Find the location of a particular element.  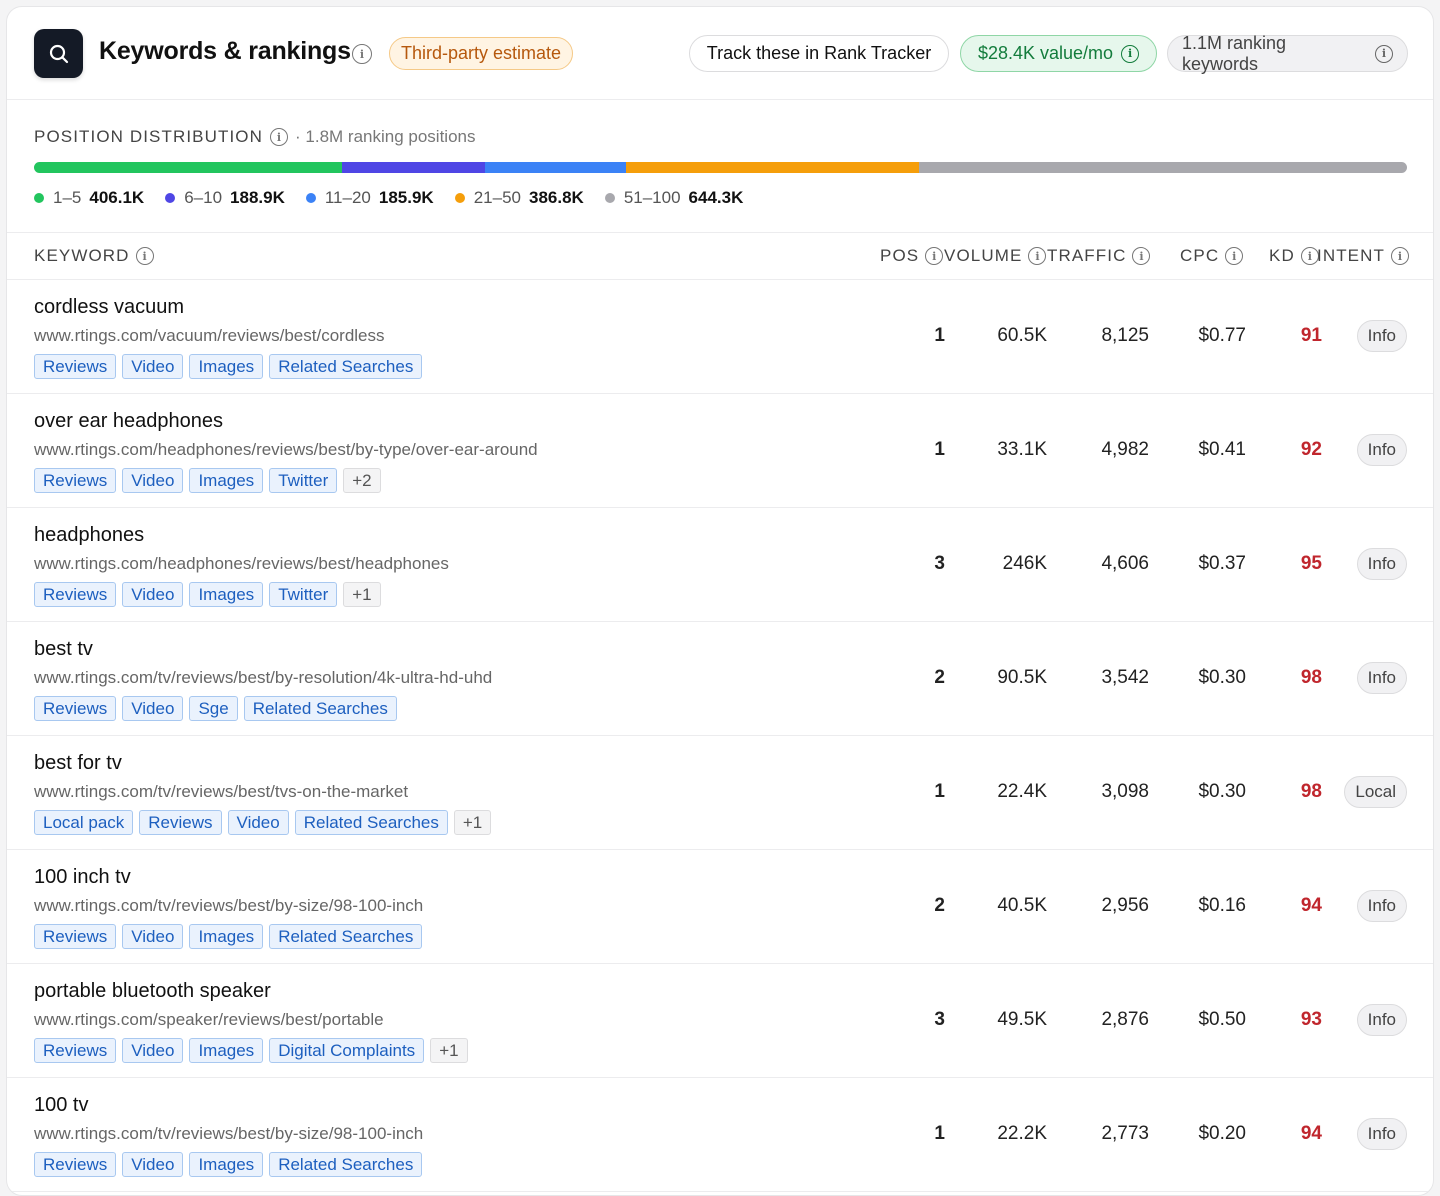

traffic-info-icon: i is located at coordinates (1141, 256).